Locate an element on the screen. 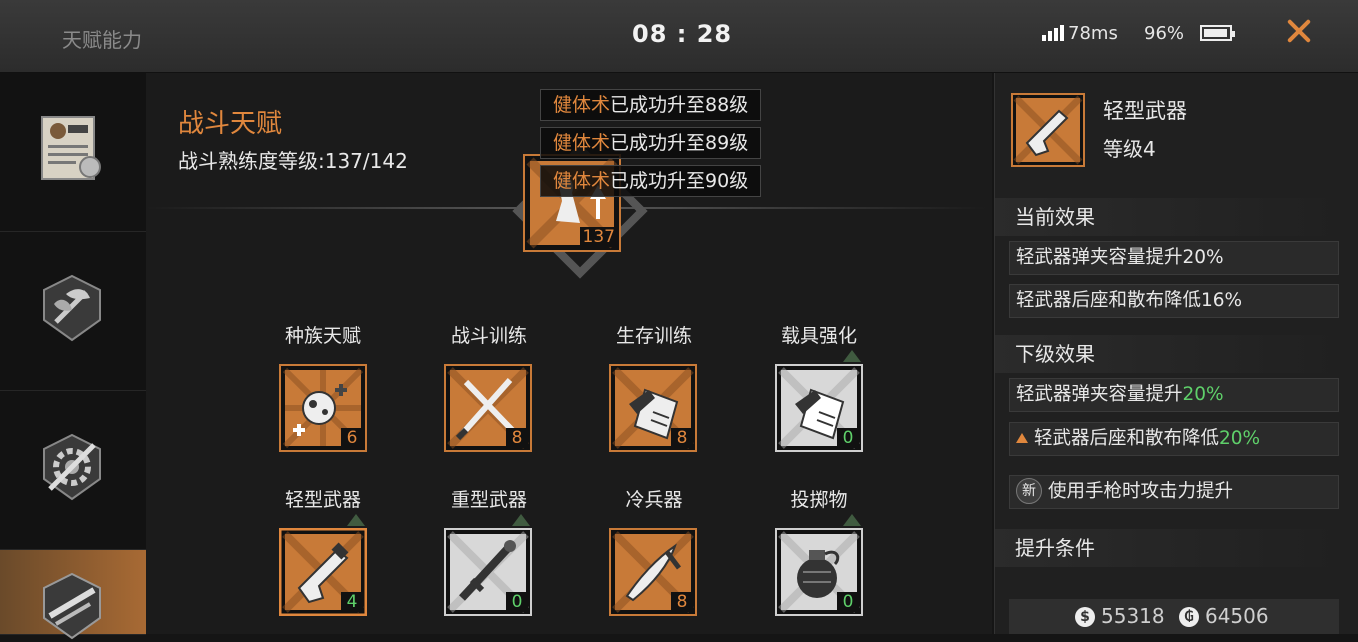 This screenshot has width=1358, height=642. currency-bar: $55318 ₲ 64506 is located at coordinates (1174, 616).